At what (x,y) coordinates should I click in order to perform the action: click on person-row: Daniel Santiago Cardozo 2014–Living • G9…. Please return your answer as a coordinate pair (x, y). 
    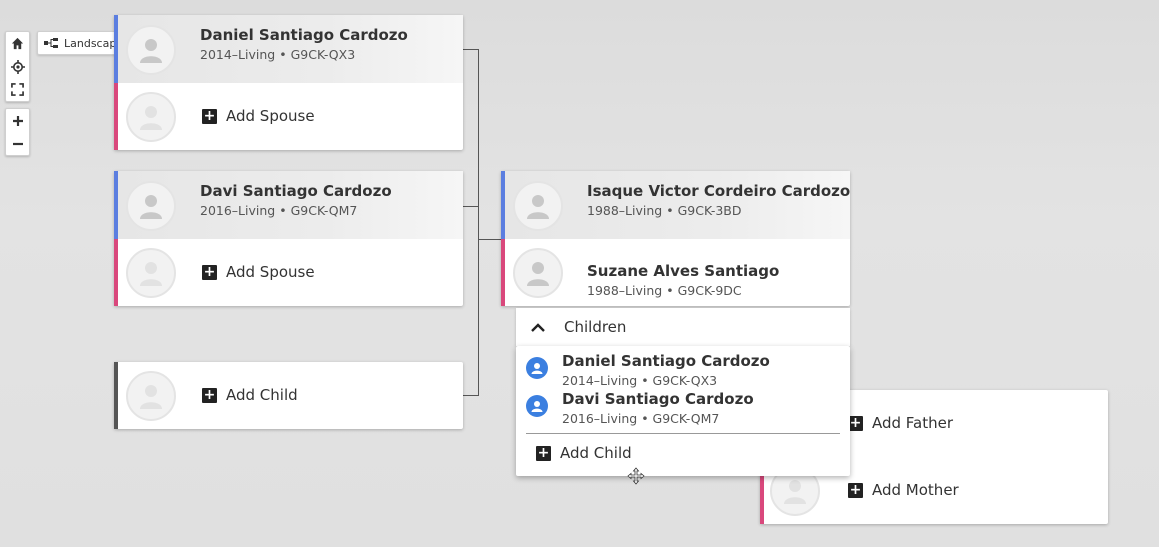
    Looking at the image, I should click on (288, 49).